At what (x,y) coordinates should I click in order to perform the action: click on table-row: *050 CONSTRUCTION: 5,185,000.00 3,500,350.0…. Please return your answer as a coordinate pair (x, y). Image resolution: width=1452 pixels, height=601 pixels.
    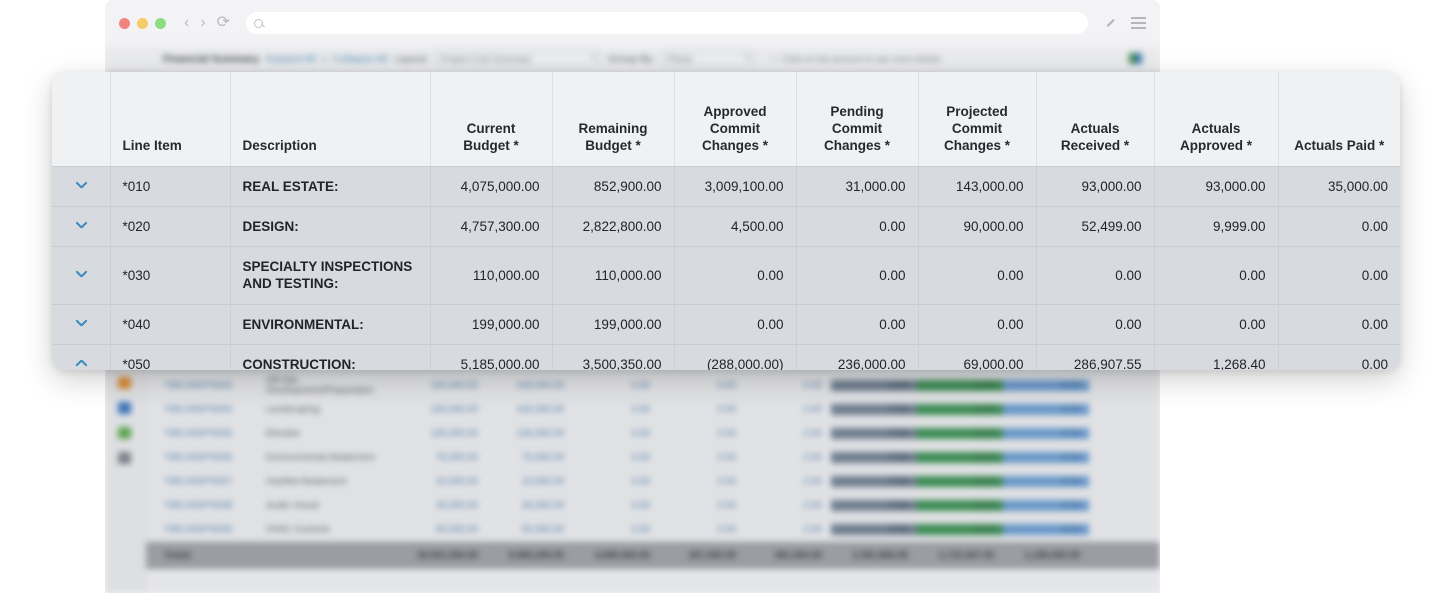
    Looking at the image, I should click on (726, 357).